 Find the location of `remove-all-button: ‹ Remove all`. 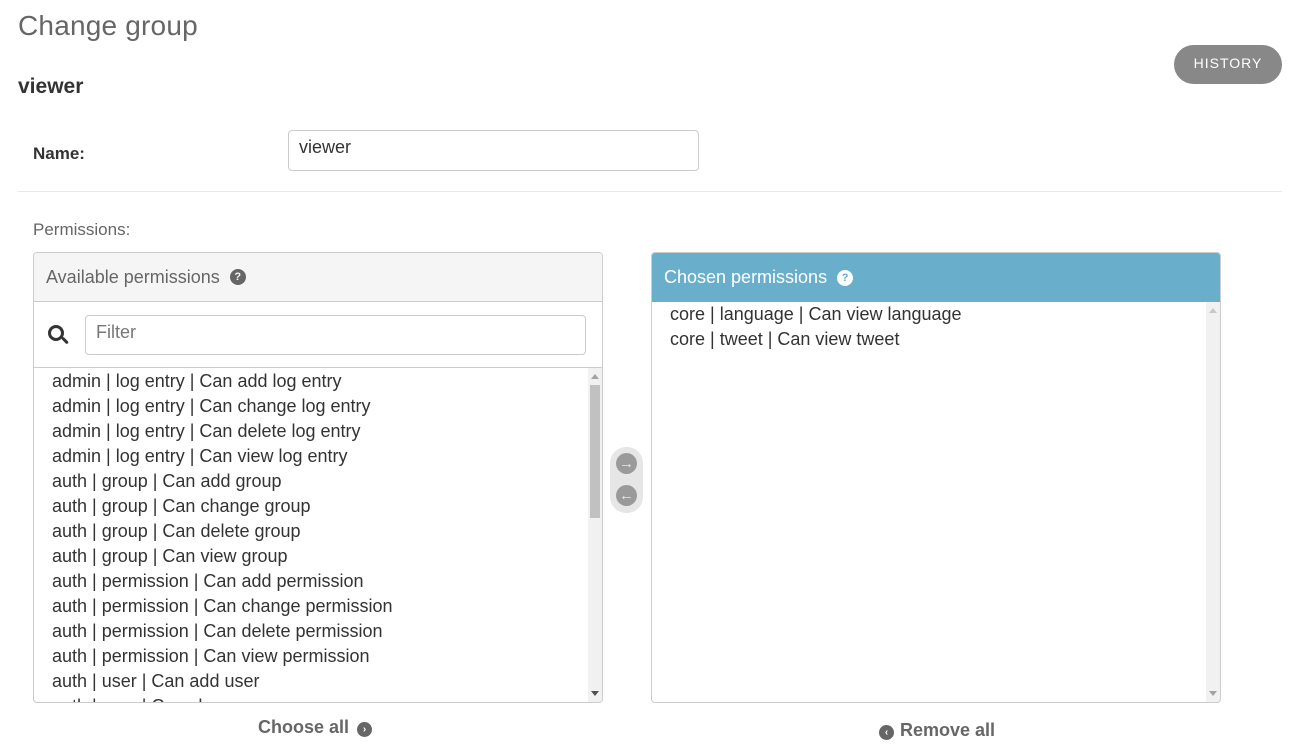

remove-all-button: ‹ Remove all is located at coordinates (937, 730).